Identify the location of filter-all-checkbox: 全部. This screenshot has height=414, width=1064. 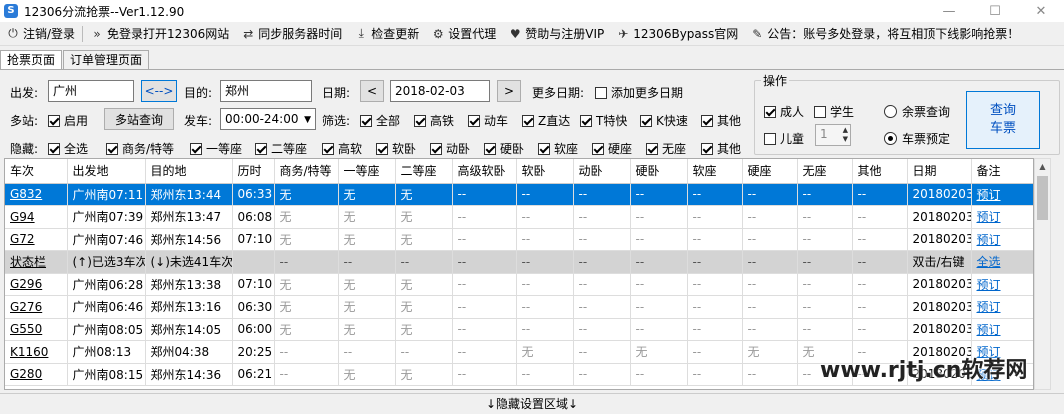
(380, 120).